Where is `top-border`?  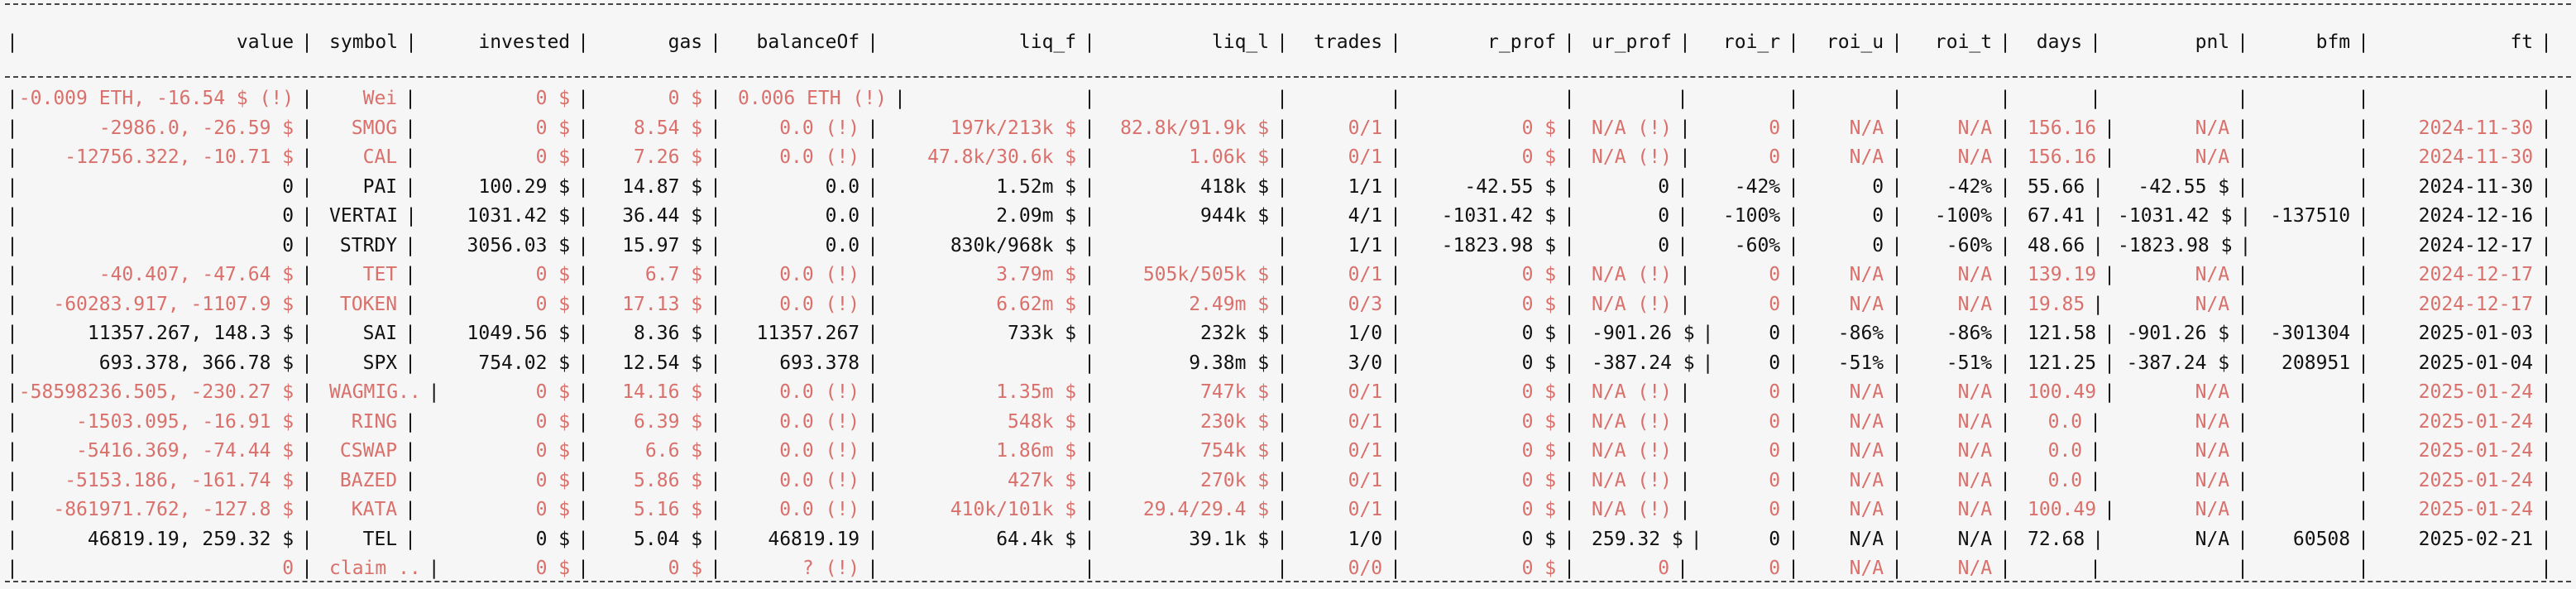
top-border is located at coordinates (1288, 4).